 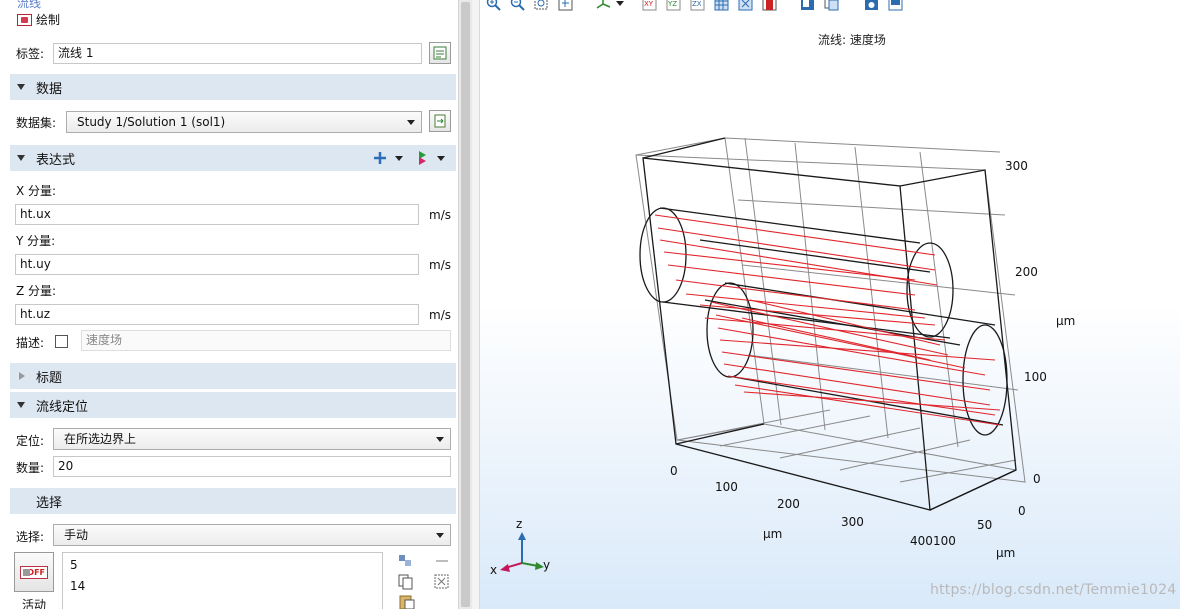 I want to click on z-tick: 0, so click(x=1037, y=479).